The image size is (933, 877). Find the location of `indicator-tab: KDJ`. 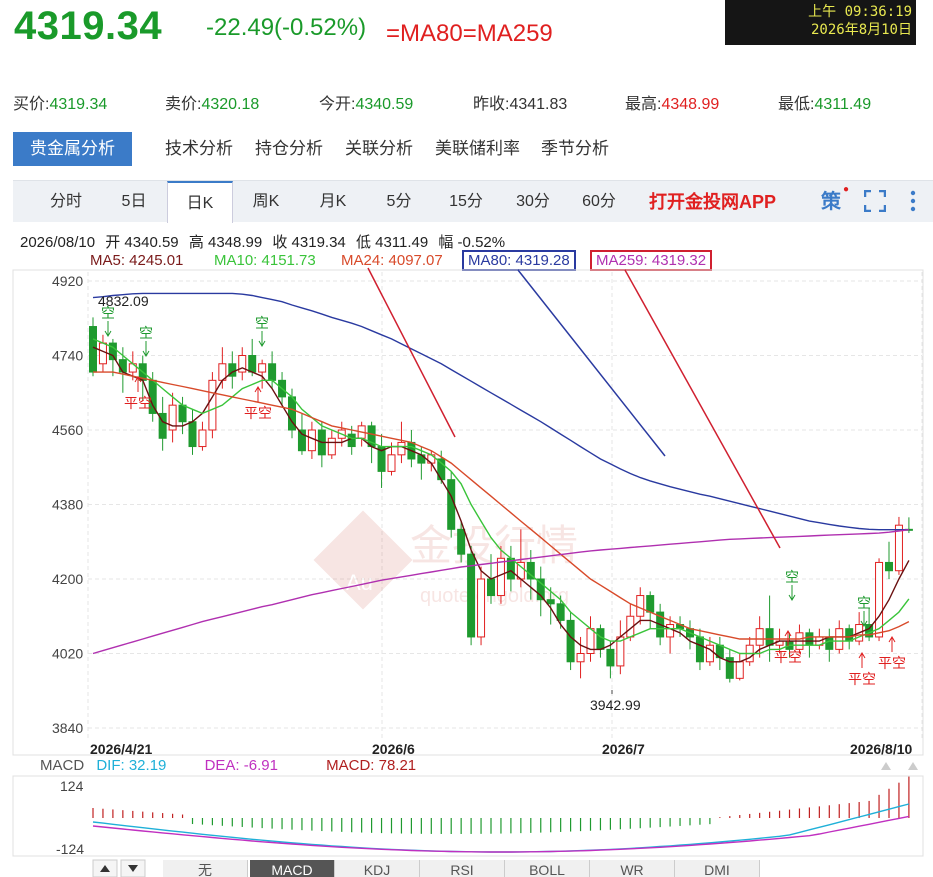

indicator-tab: KDJ is located at coordinates (377, 868).